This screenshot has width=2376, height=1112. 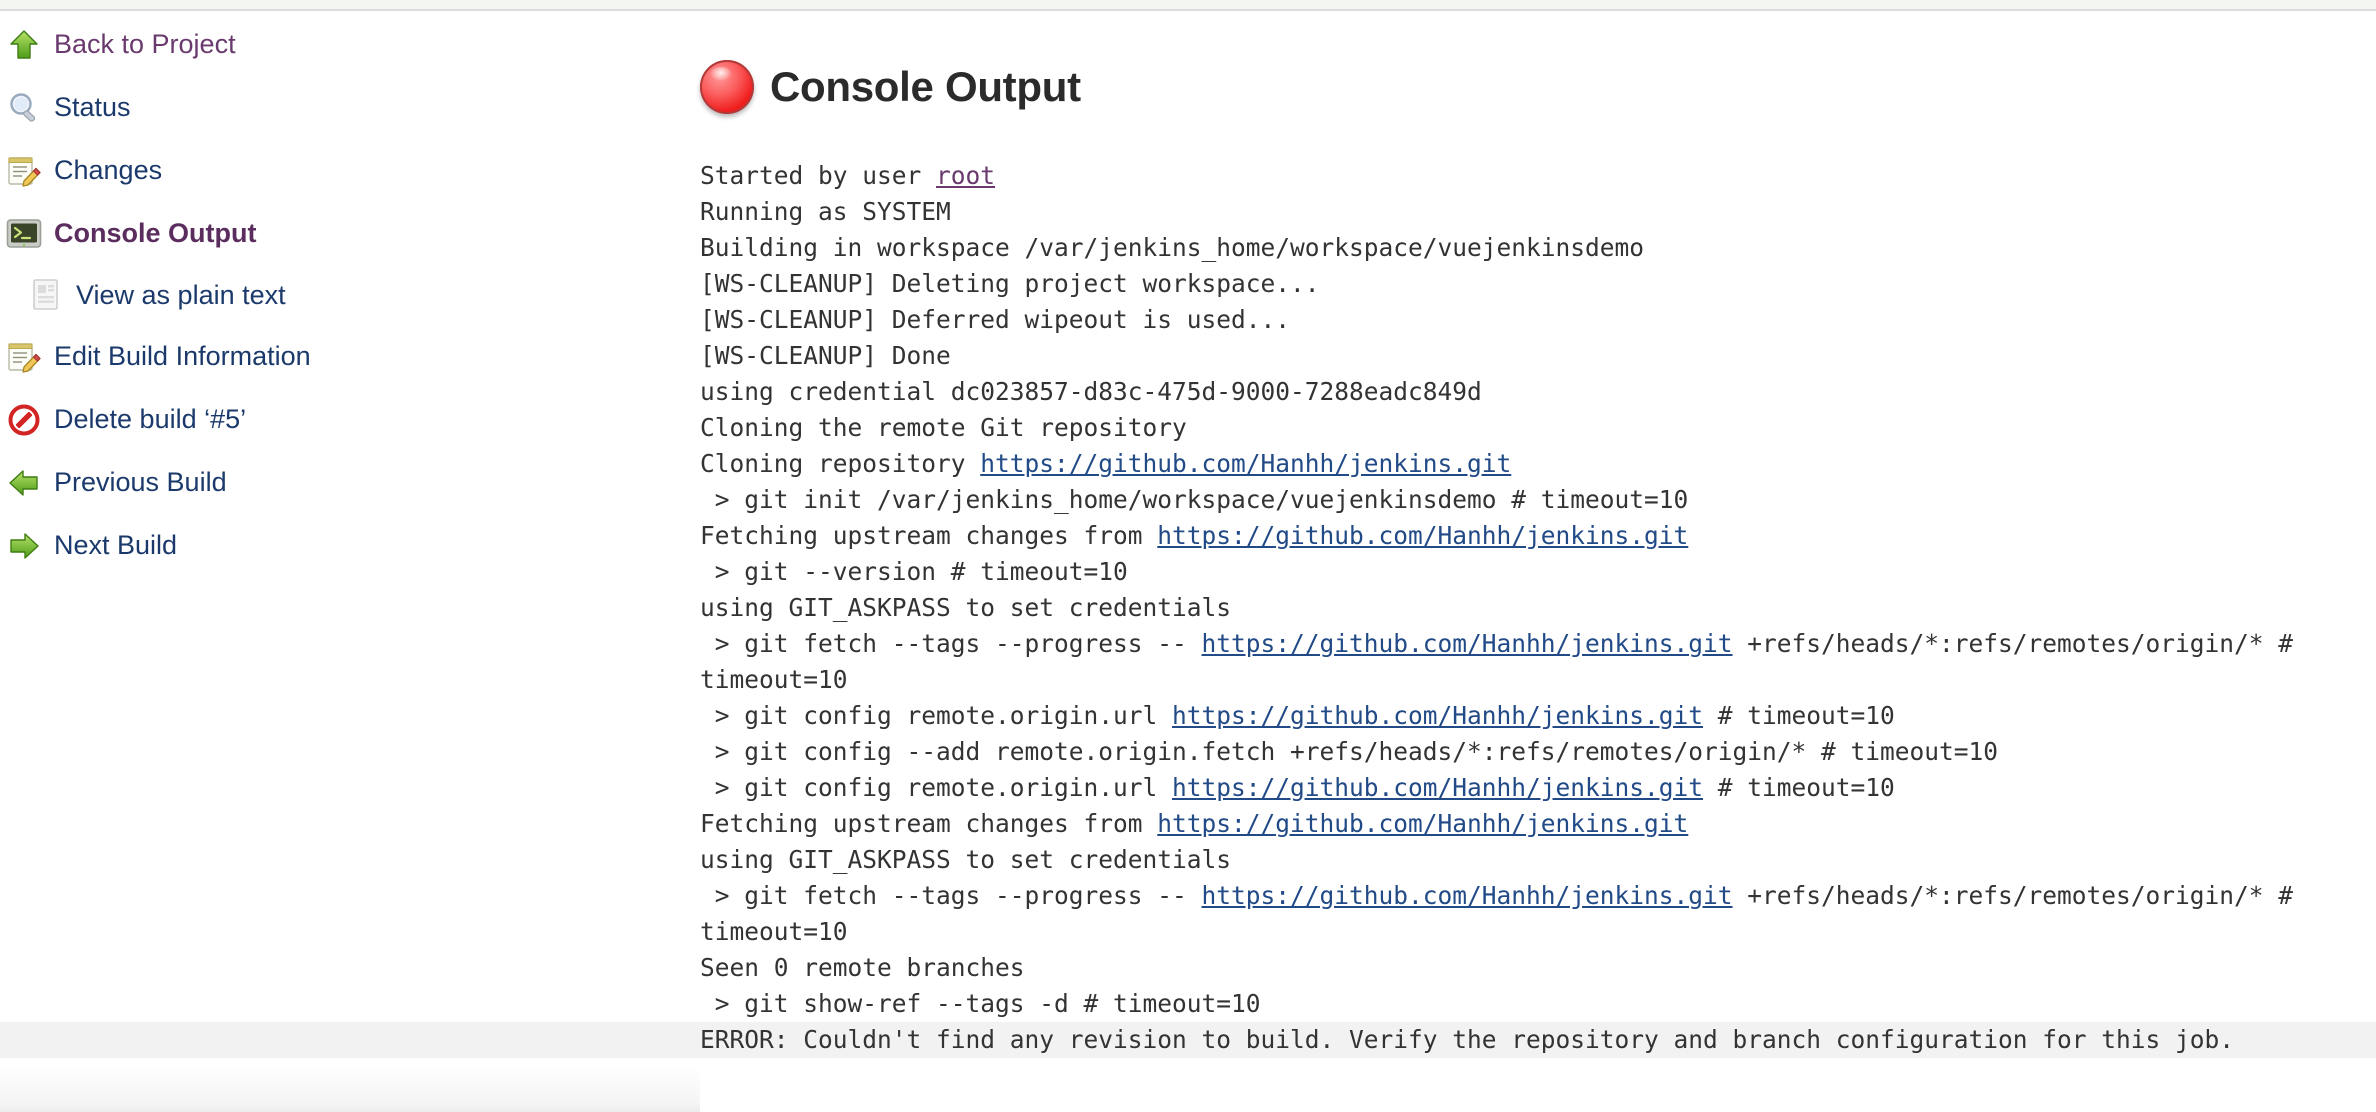 I want to click on sidebar-item-label: Edit Build Information, so click(x=182, y=356).